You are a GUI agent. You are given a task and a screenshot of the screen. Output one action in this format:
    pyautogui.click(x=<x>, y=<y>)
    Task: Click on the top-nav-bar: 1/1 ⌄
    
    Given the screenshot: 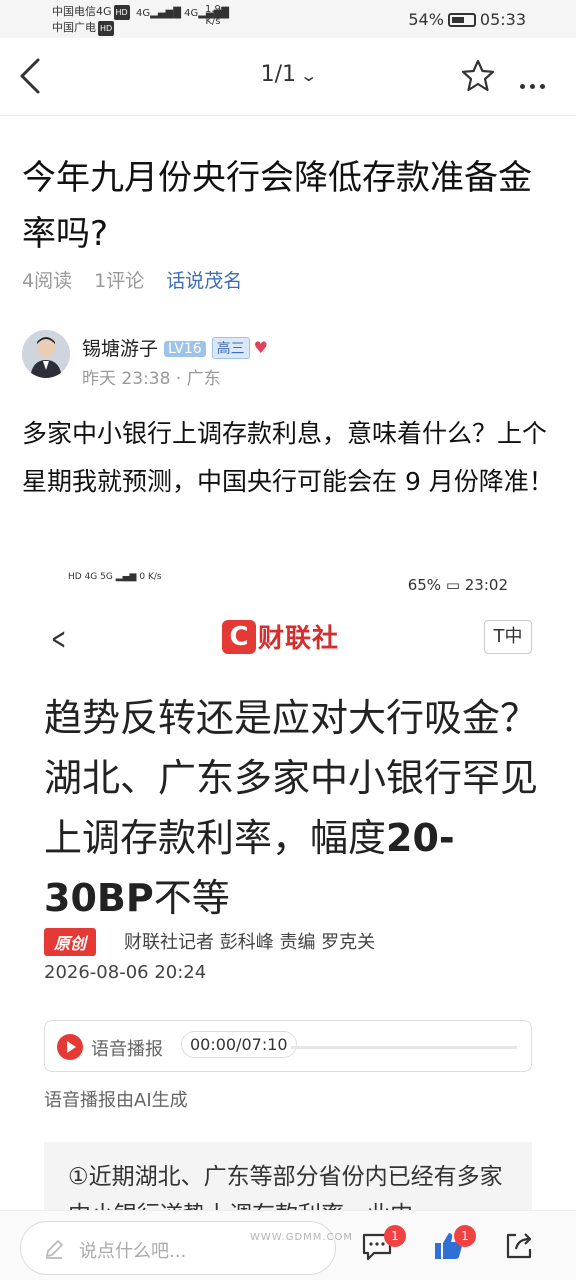 What is the action you would take?
    pyautogui.click(x=288, y=77)
    